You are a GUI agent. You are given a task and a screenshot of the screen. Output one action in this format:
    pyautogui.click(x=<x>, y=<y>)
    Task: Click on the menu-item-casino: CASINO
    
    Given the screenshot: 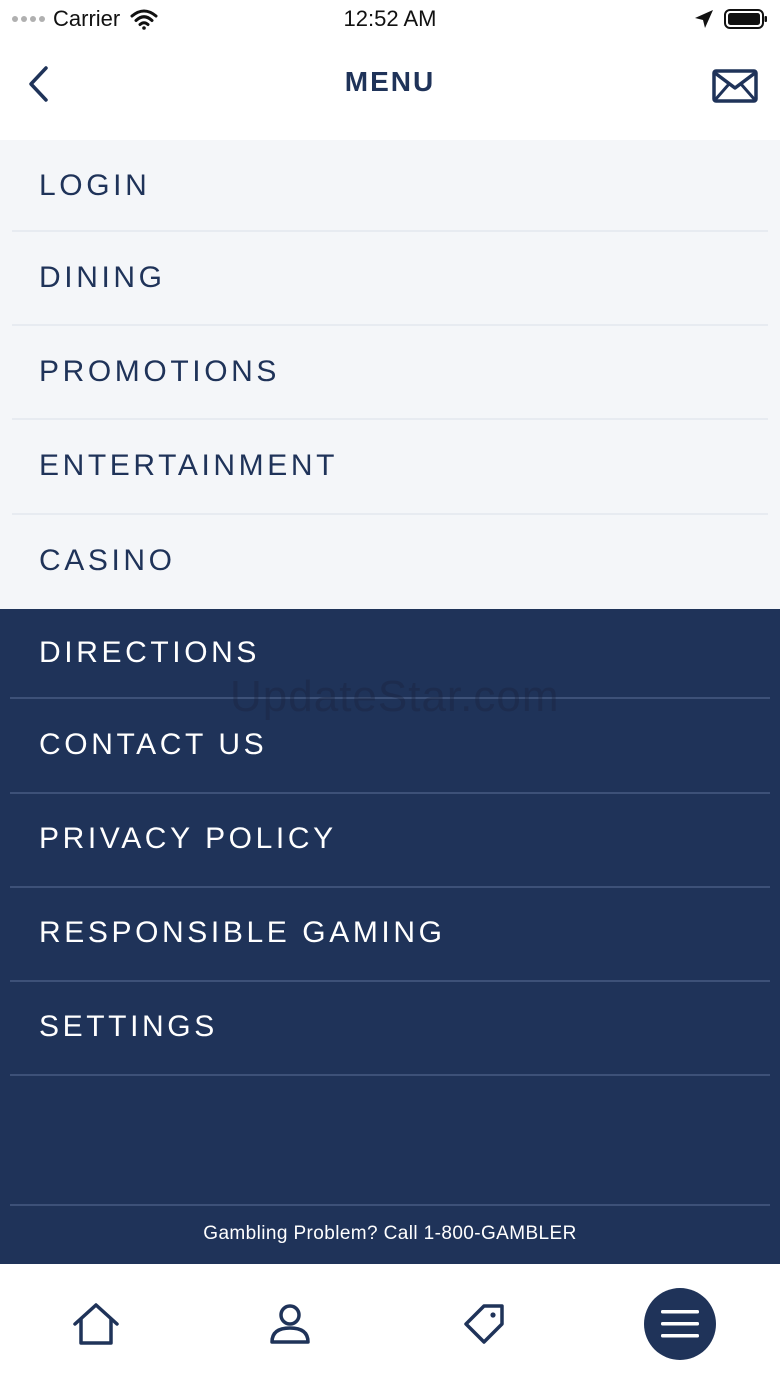 What is the action you would take?
    pyautogui.click(x=390, y=562)
    